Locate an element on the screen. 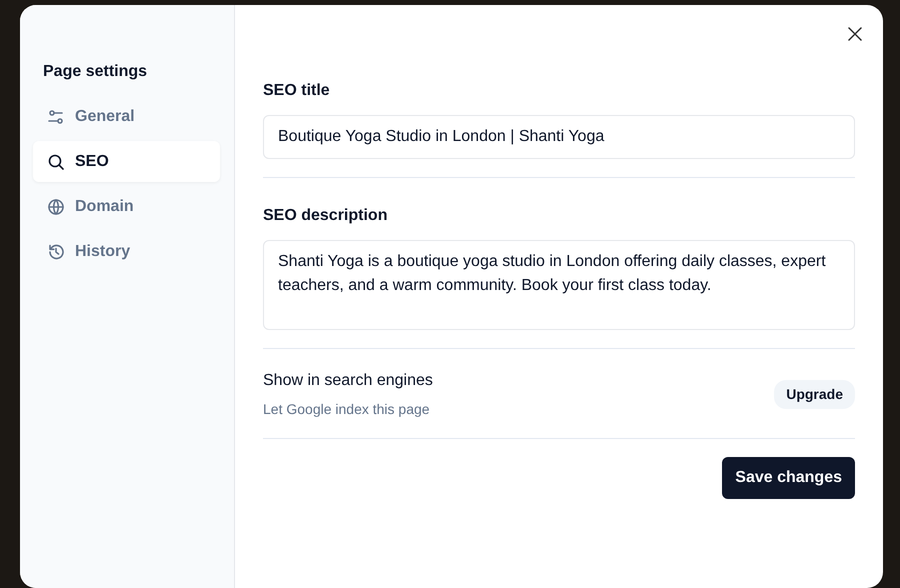  sliders-icon is located at coordinates (56, 117).